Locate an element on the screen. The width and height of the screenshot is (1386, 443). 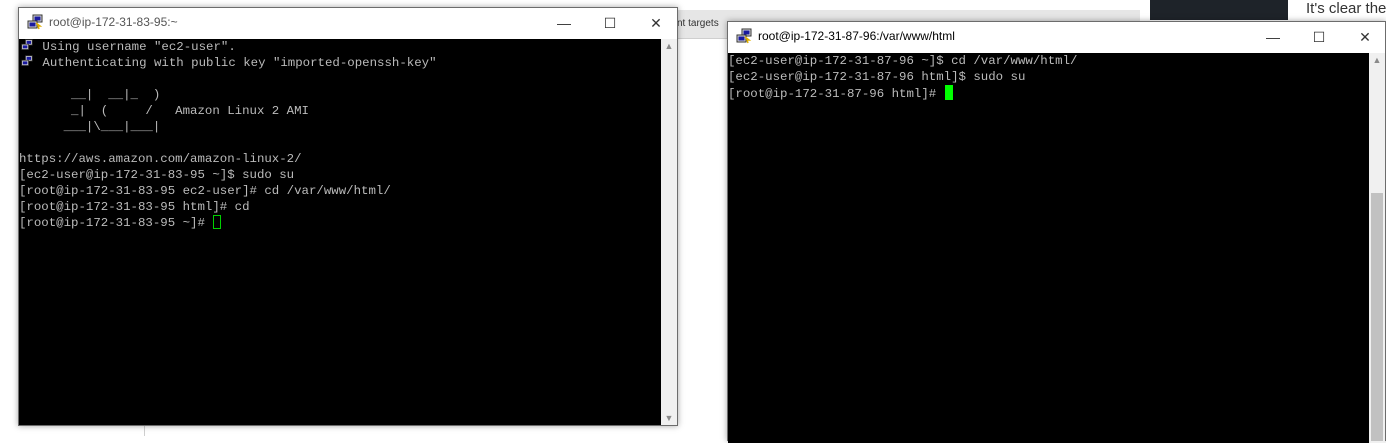
terminal-text: Using username "ec2-user". is located at coordinates (135, 47).